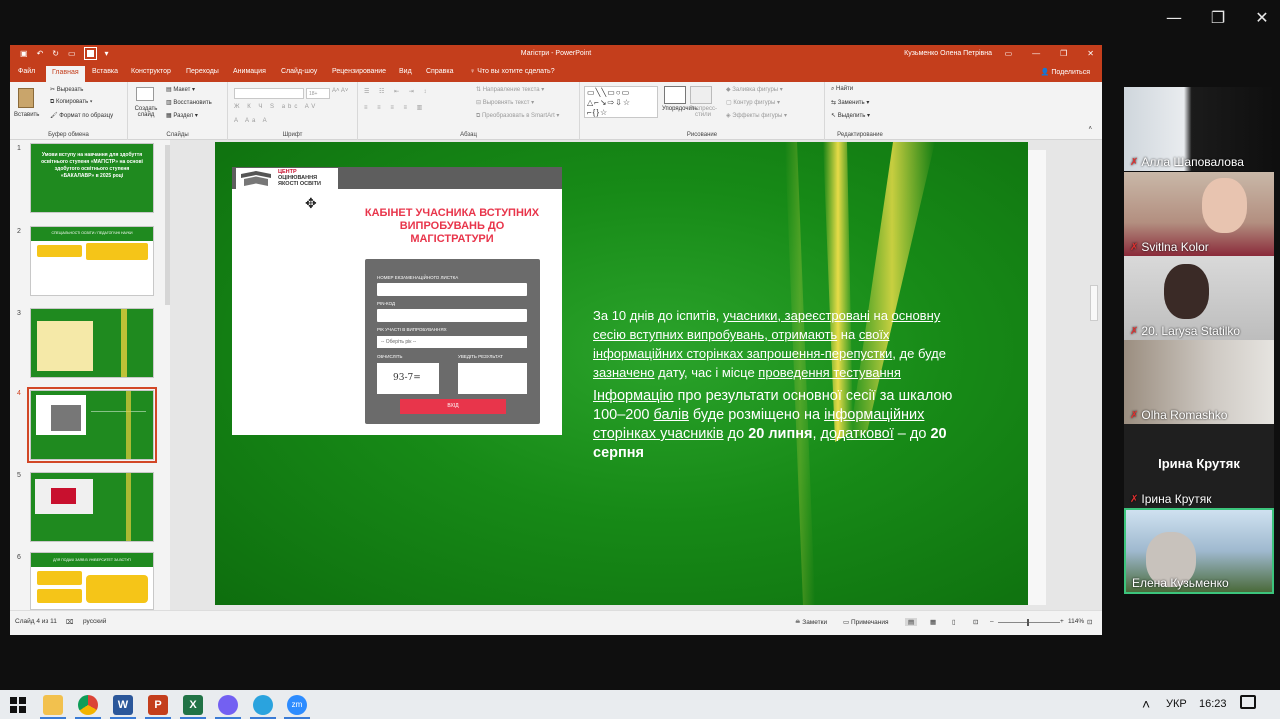 The height and width of the screenshot is (719, 1280). What do you see at coordinates (65, 74) in the screenshot?
I see `tab-home: Главная` at bounding box center [65, 74].